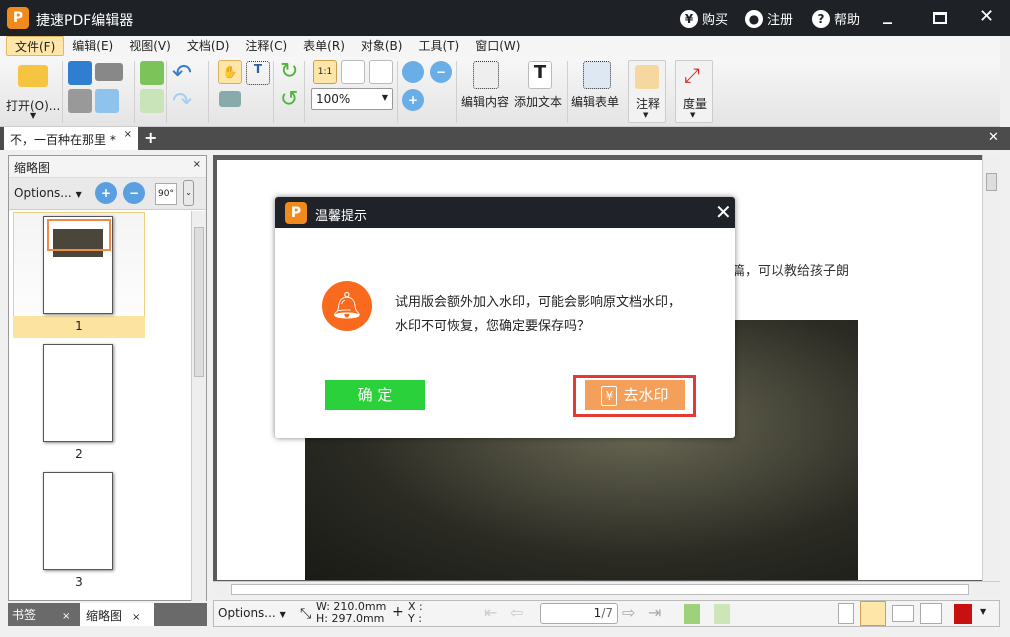 This screenshot has width=1010, height=637. I want to click on measure-button: ⤢ 度量 ▼, so click(694, 91).